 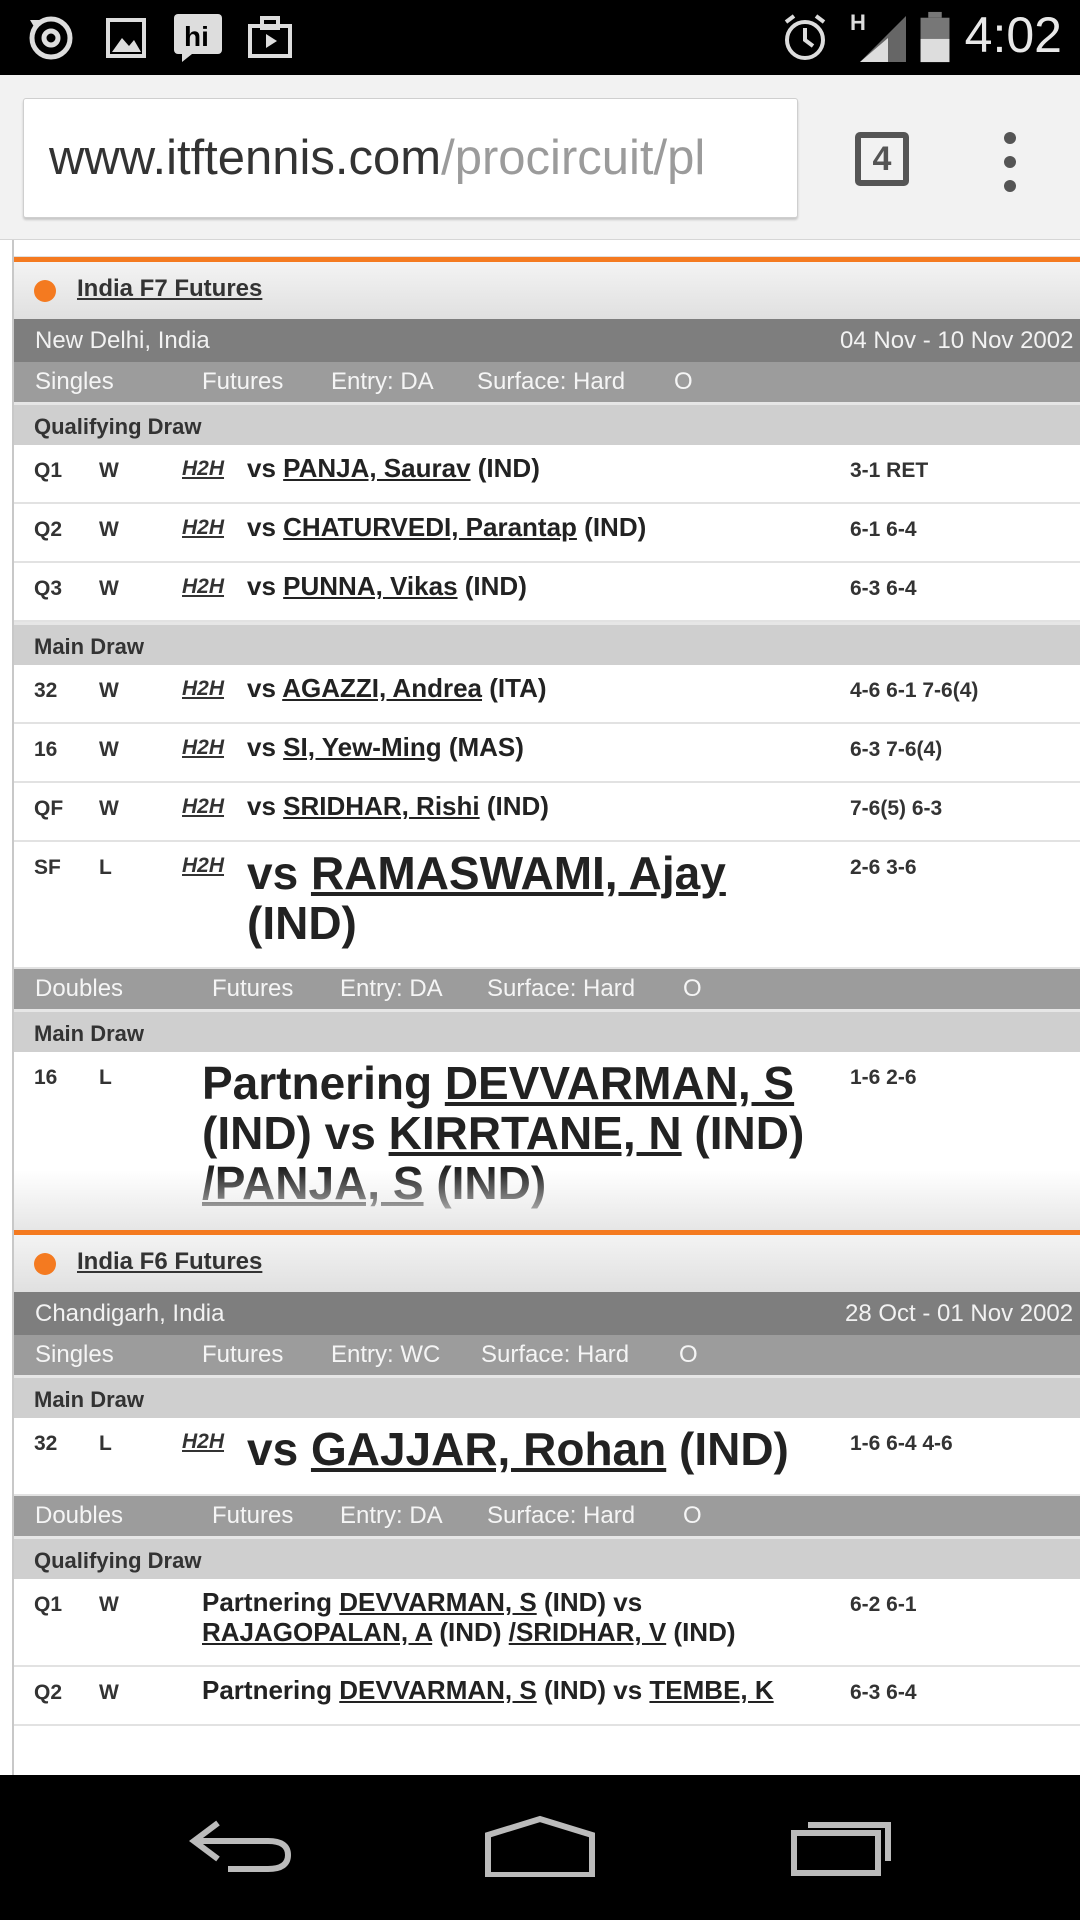 What do you see at coordinates (51, 38) in the screenshot?
I see `sync-icon` at bounding box center [51, 38].